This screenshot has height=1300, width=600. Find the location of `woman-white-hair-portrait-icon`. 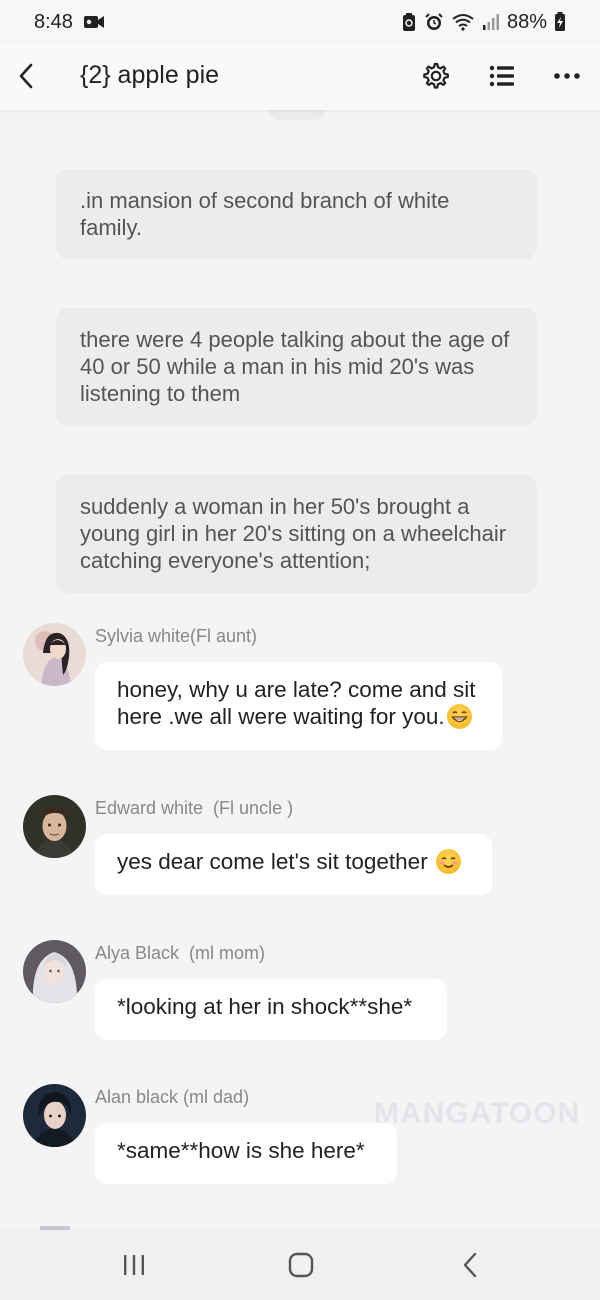

woman-white-hair-portrait-icon is located at coordinates (54, 971).